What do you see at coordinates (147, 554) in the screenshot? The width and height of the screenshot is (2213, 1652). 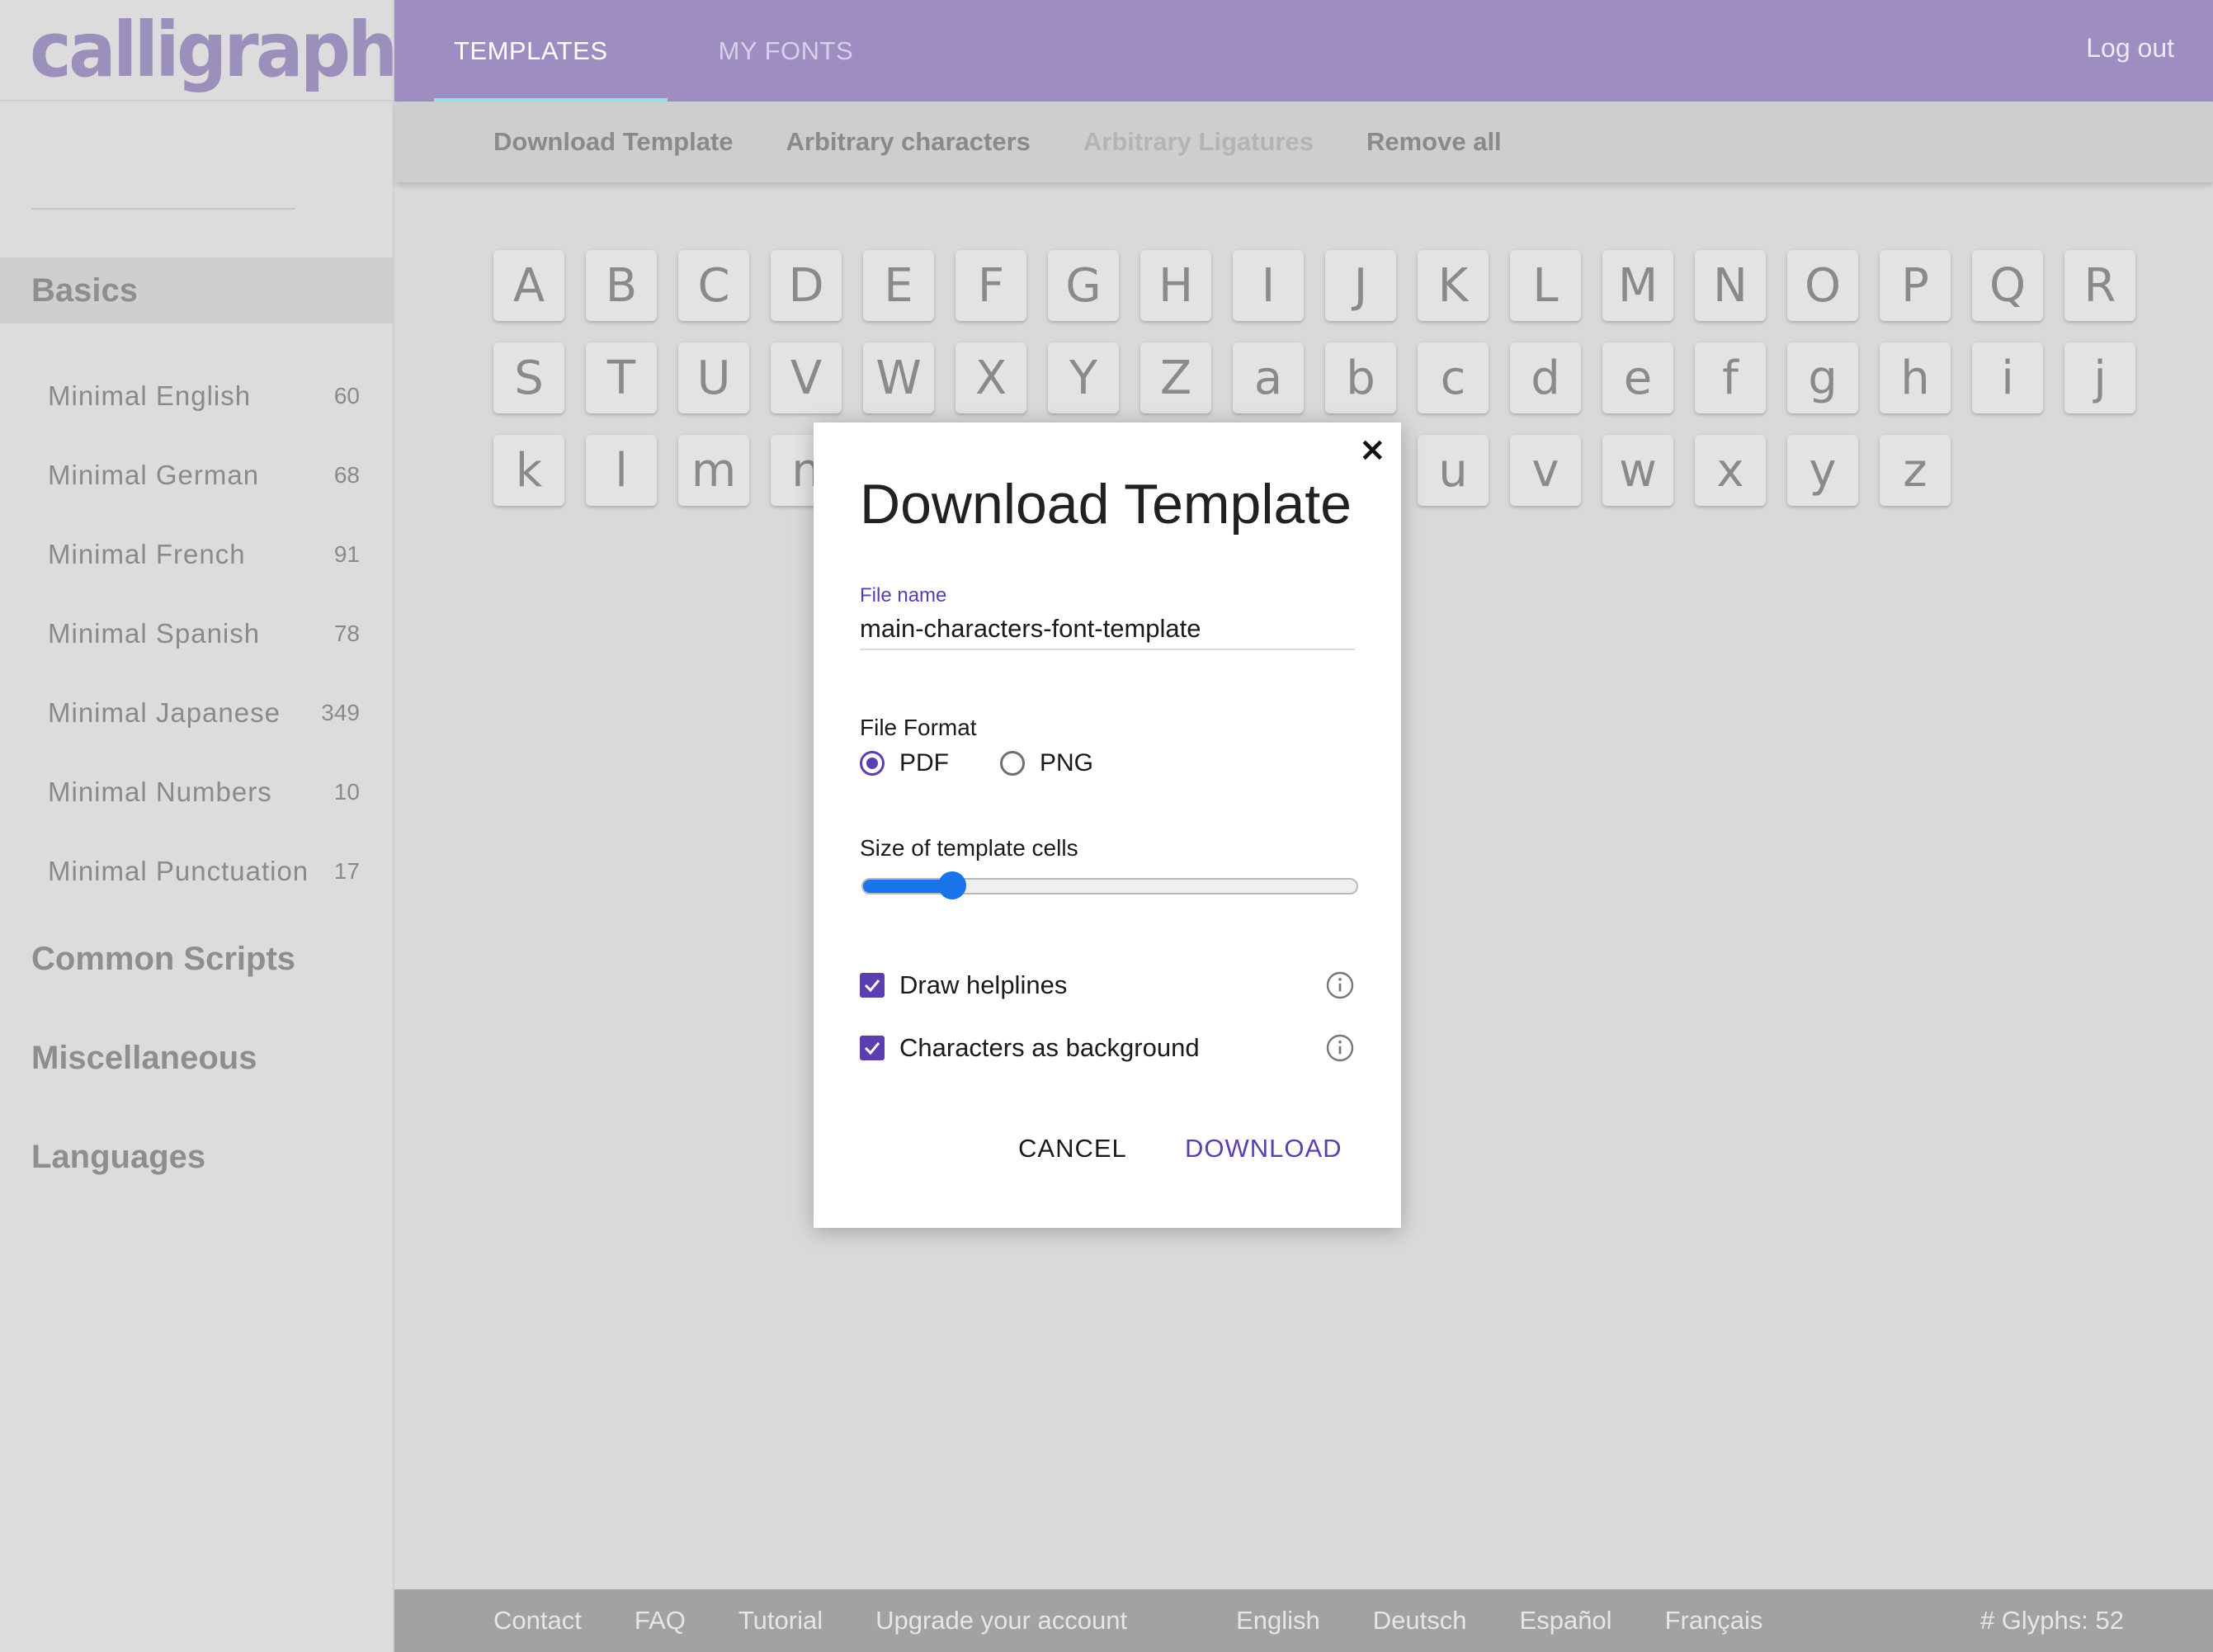 I see `sidebar-item-label: Minimal French` at bounding box center [147, 554].